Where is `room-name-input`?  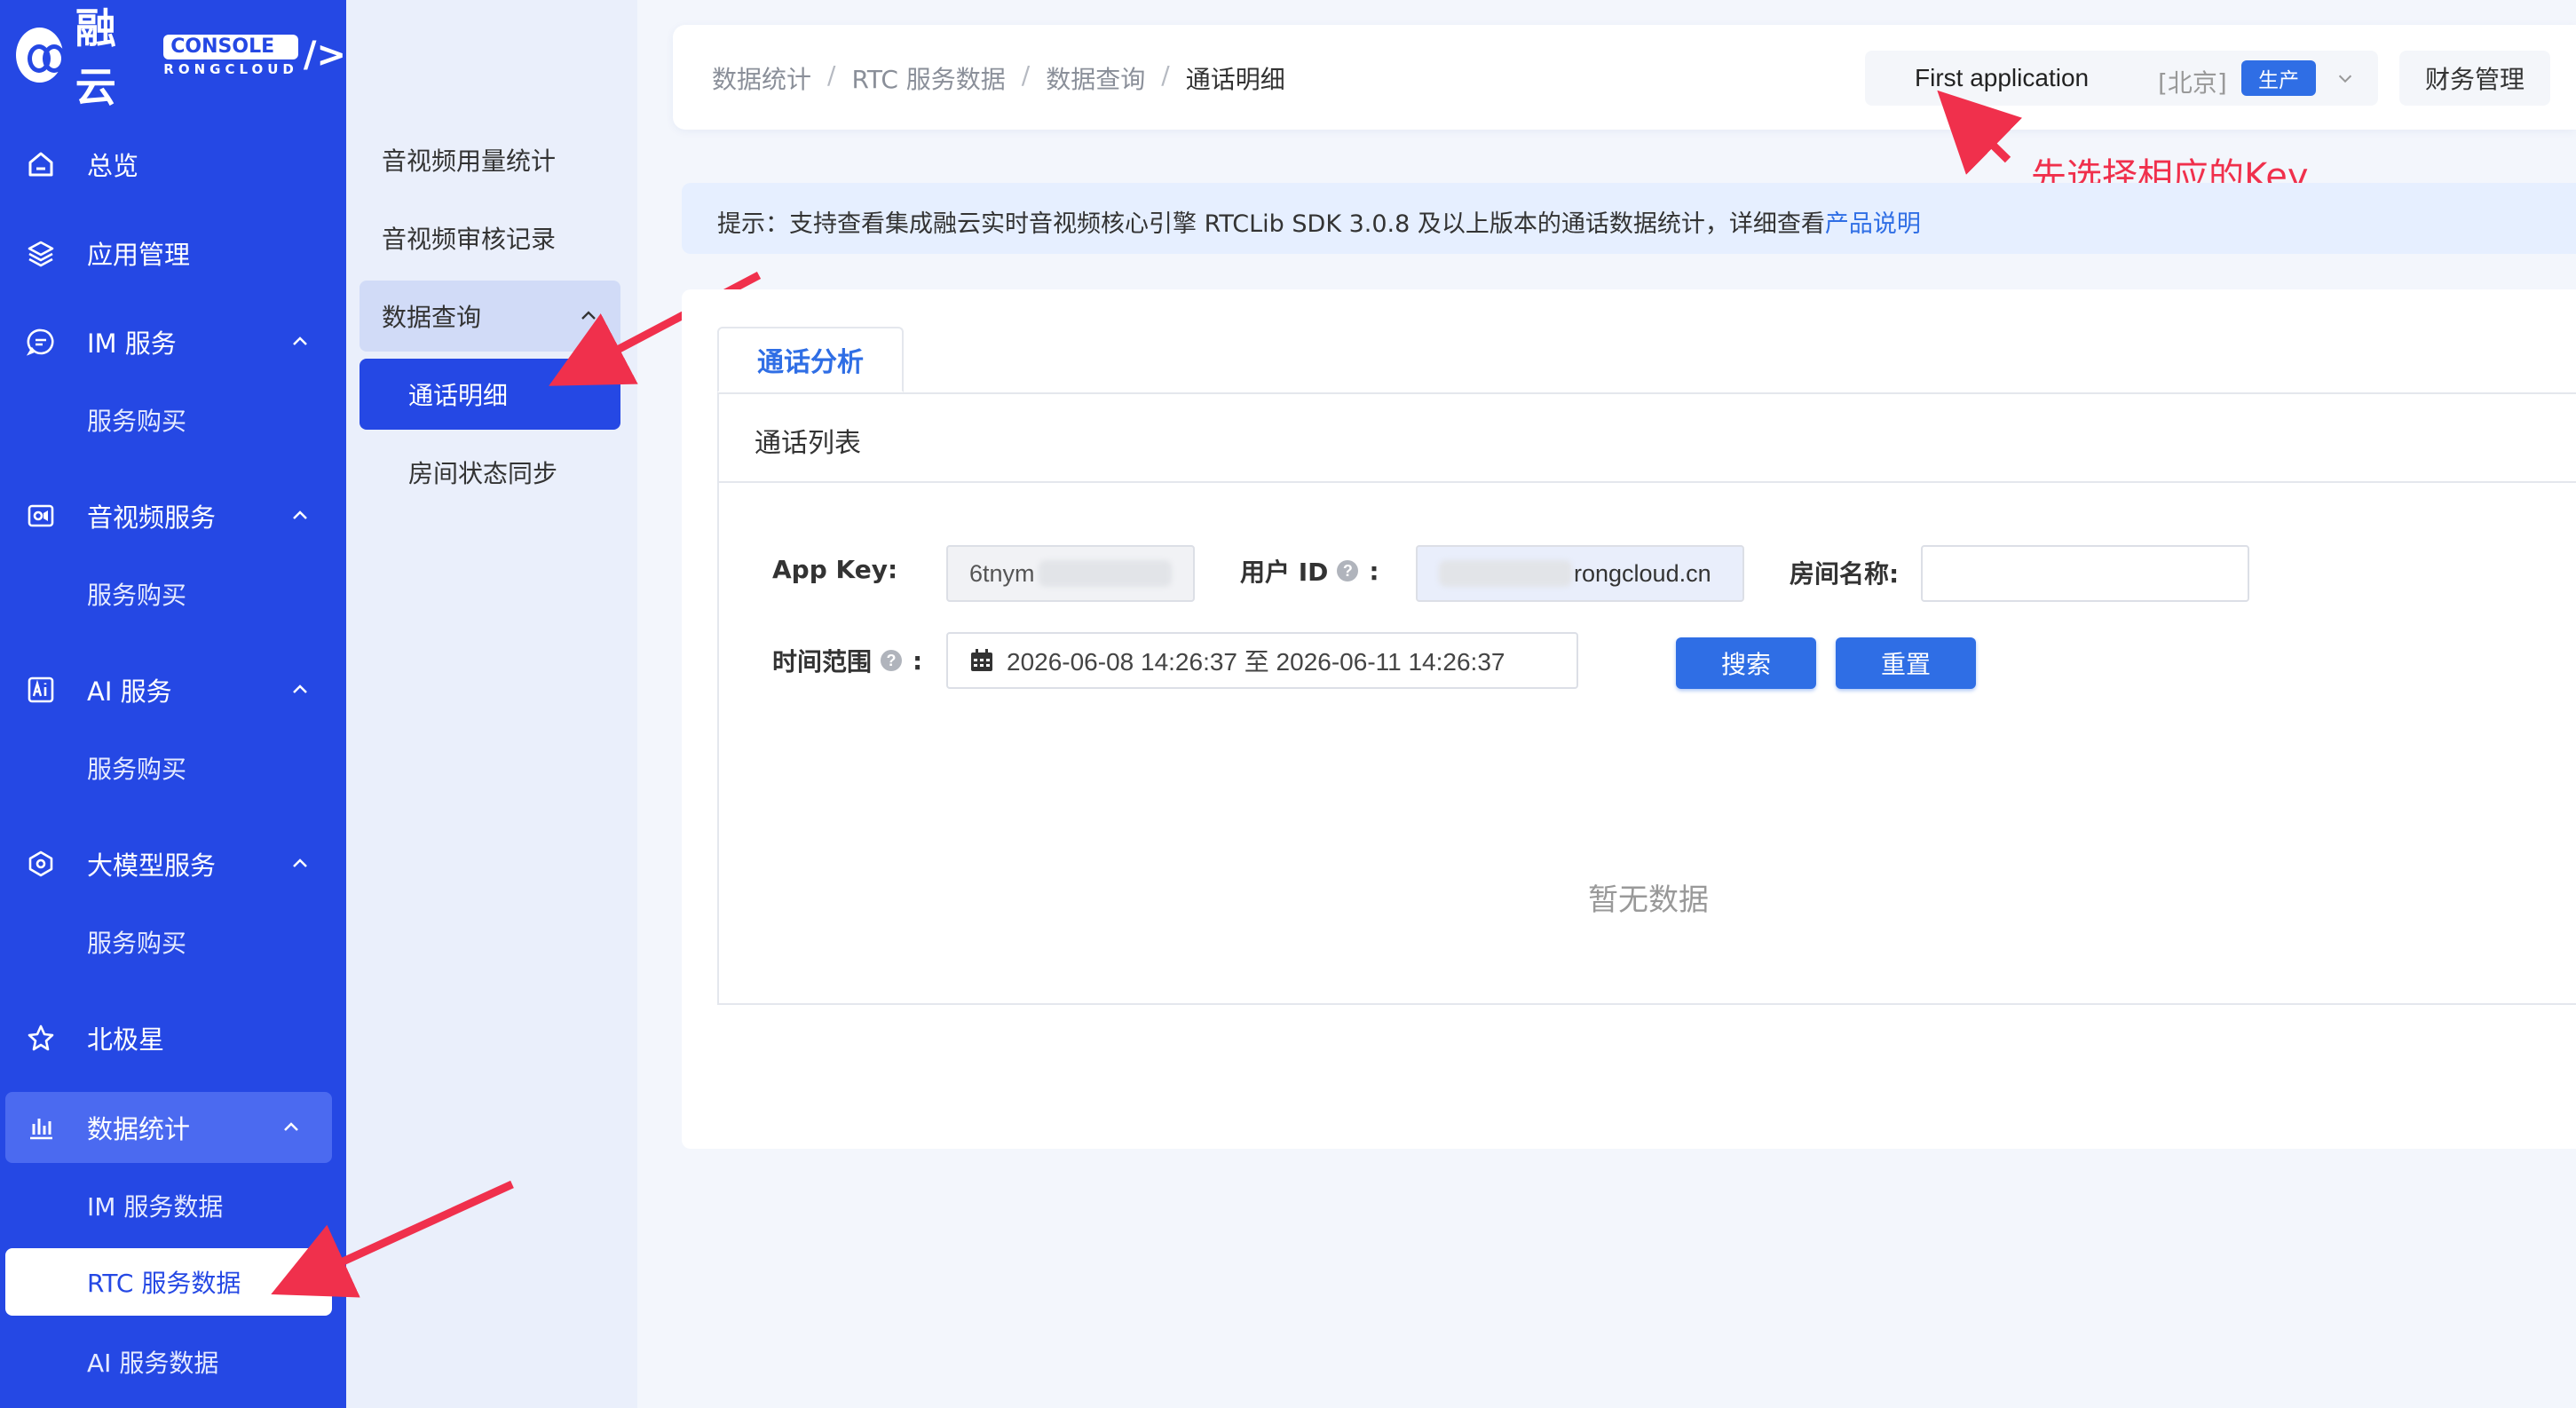
room-name-input is located at coordinates (2085, 574).